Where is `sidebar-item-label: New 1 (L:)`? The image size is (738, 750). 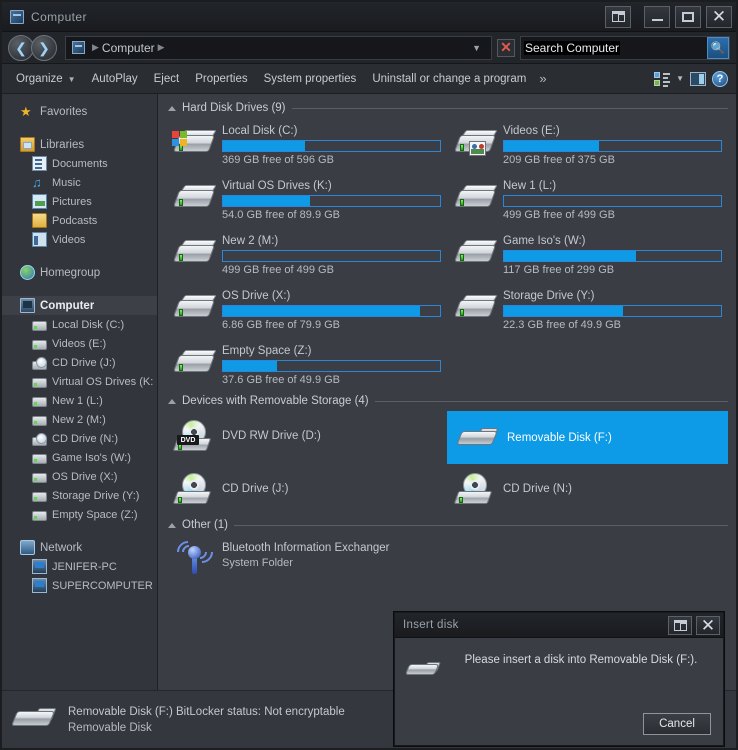
sidebar-item-label: New 1 (L:) is located at coordinates (77, 400).